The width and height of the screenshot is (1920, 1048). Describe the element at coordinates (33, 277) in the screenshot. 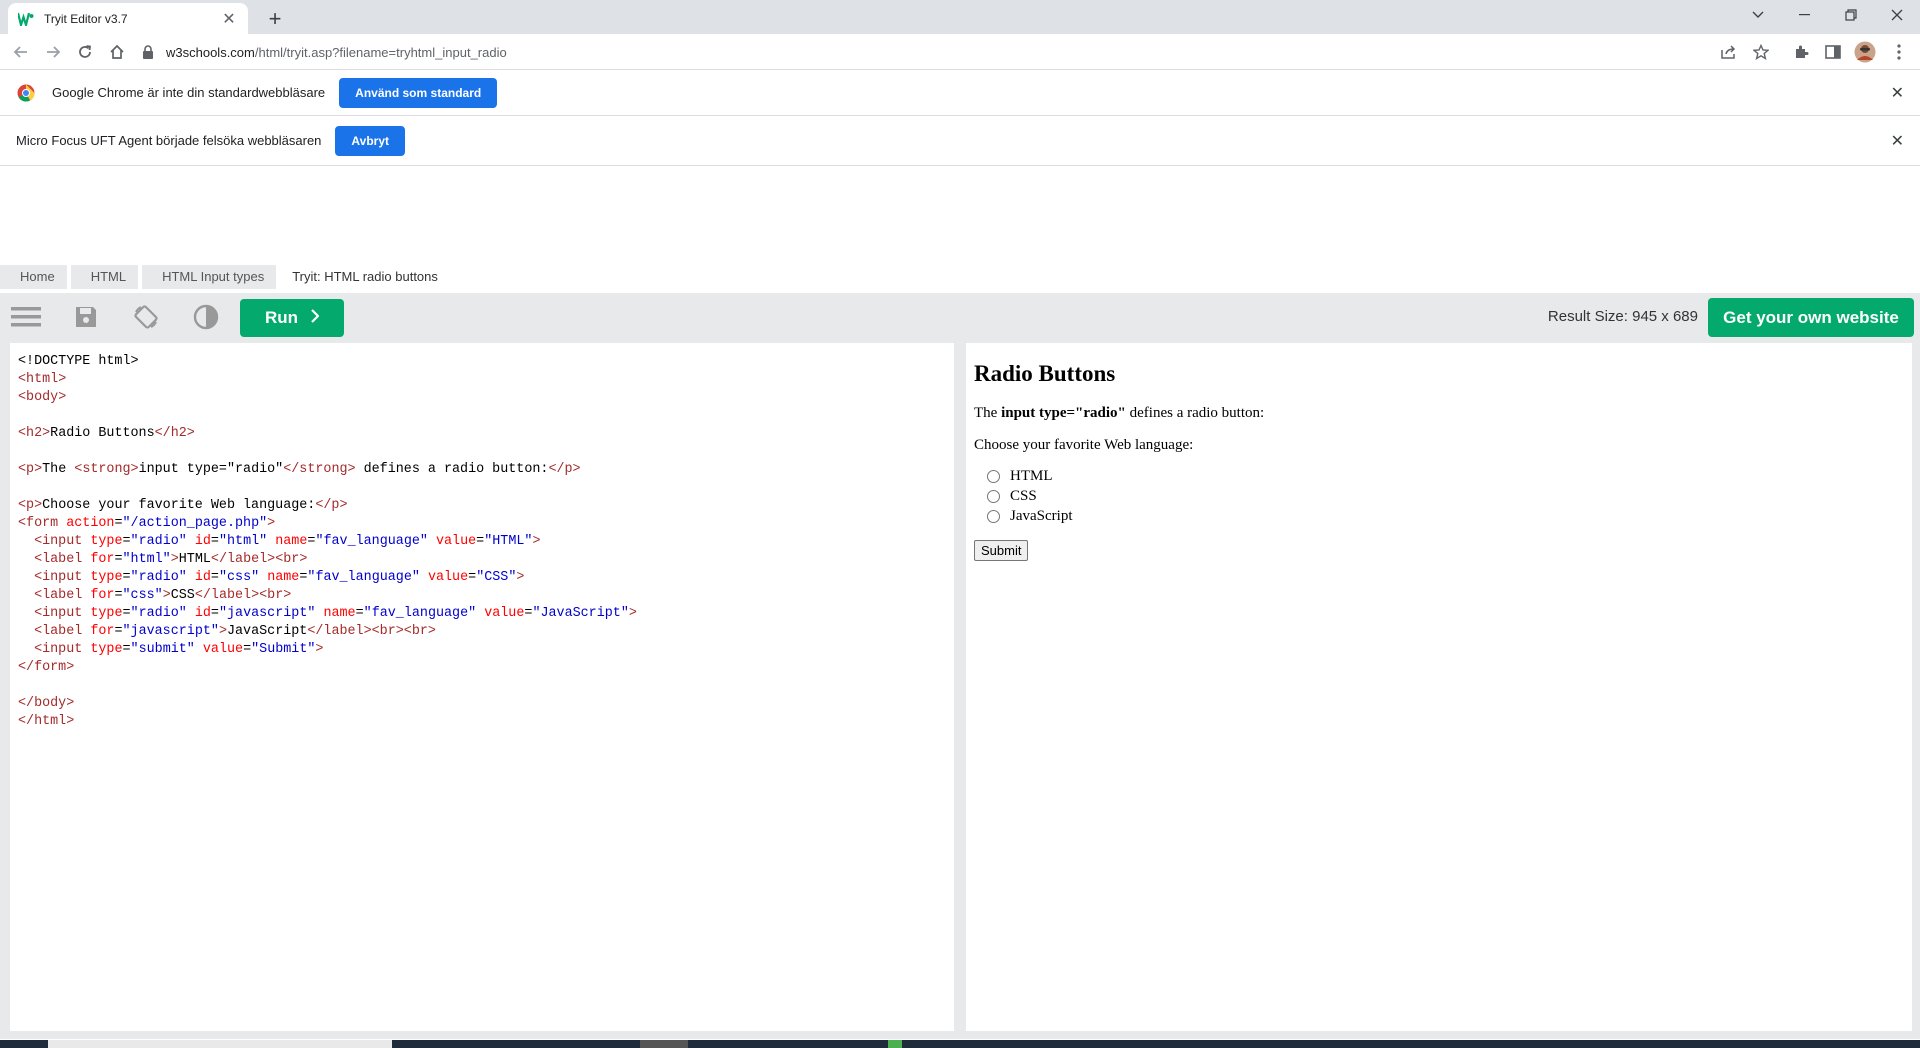

I see `breadcrumb-home: Home` at that location.